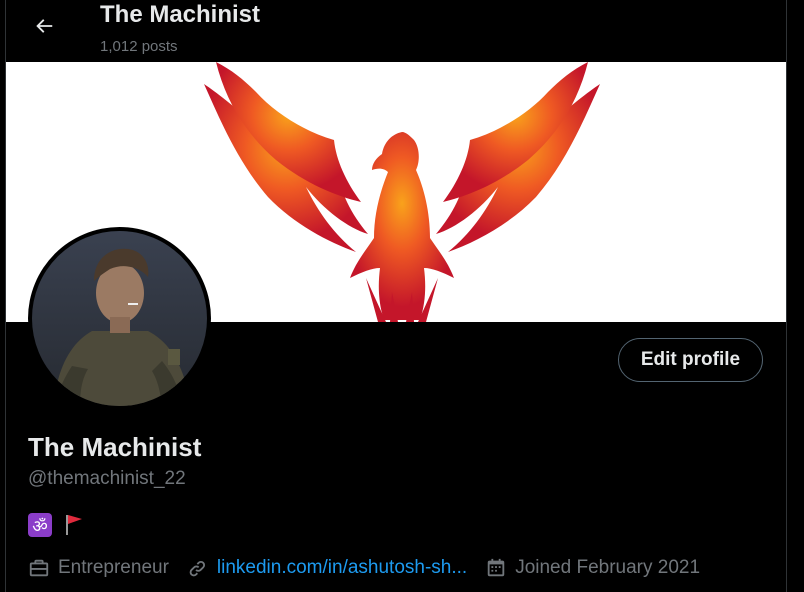 The height and width of the screenshot is (592, 804). I want to click on header-title: The Machinist, so click(180, 14).